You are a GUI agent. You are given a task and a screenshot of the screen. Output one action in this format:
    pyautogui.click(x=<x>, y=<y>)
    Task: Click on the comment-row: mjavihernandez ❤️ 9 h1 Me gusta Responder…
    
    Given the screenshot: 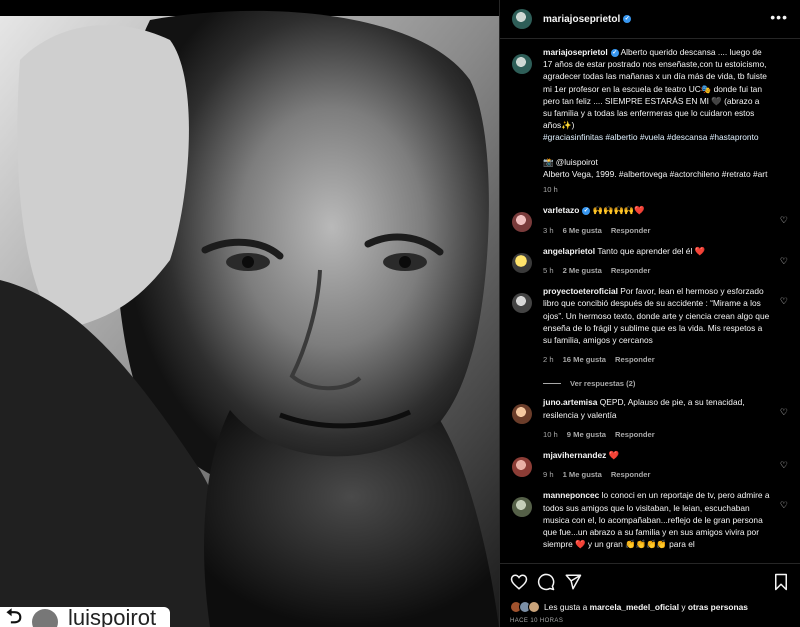 What is the action you would take?
    pyautogui.click(x=650, y=465)
    